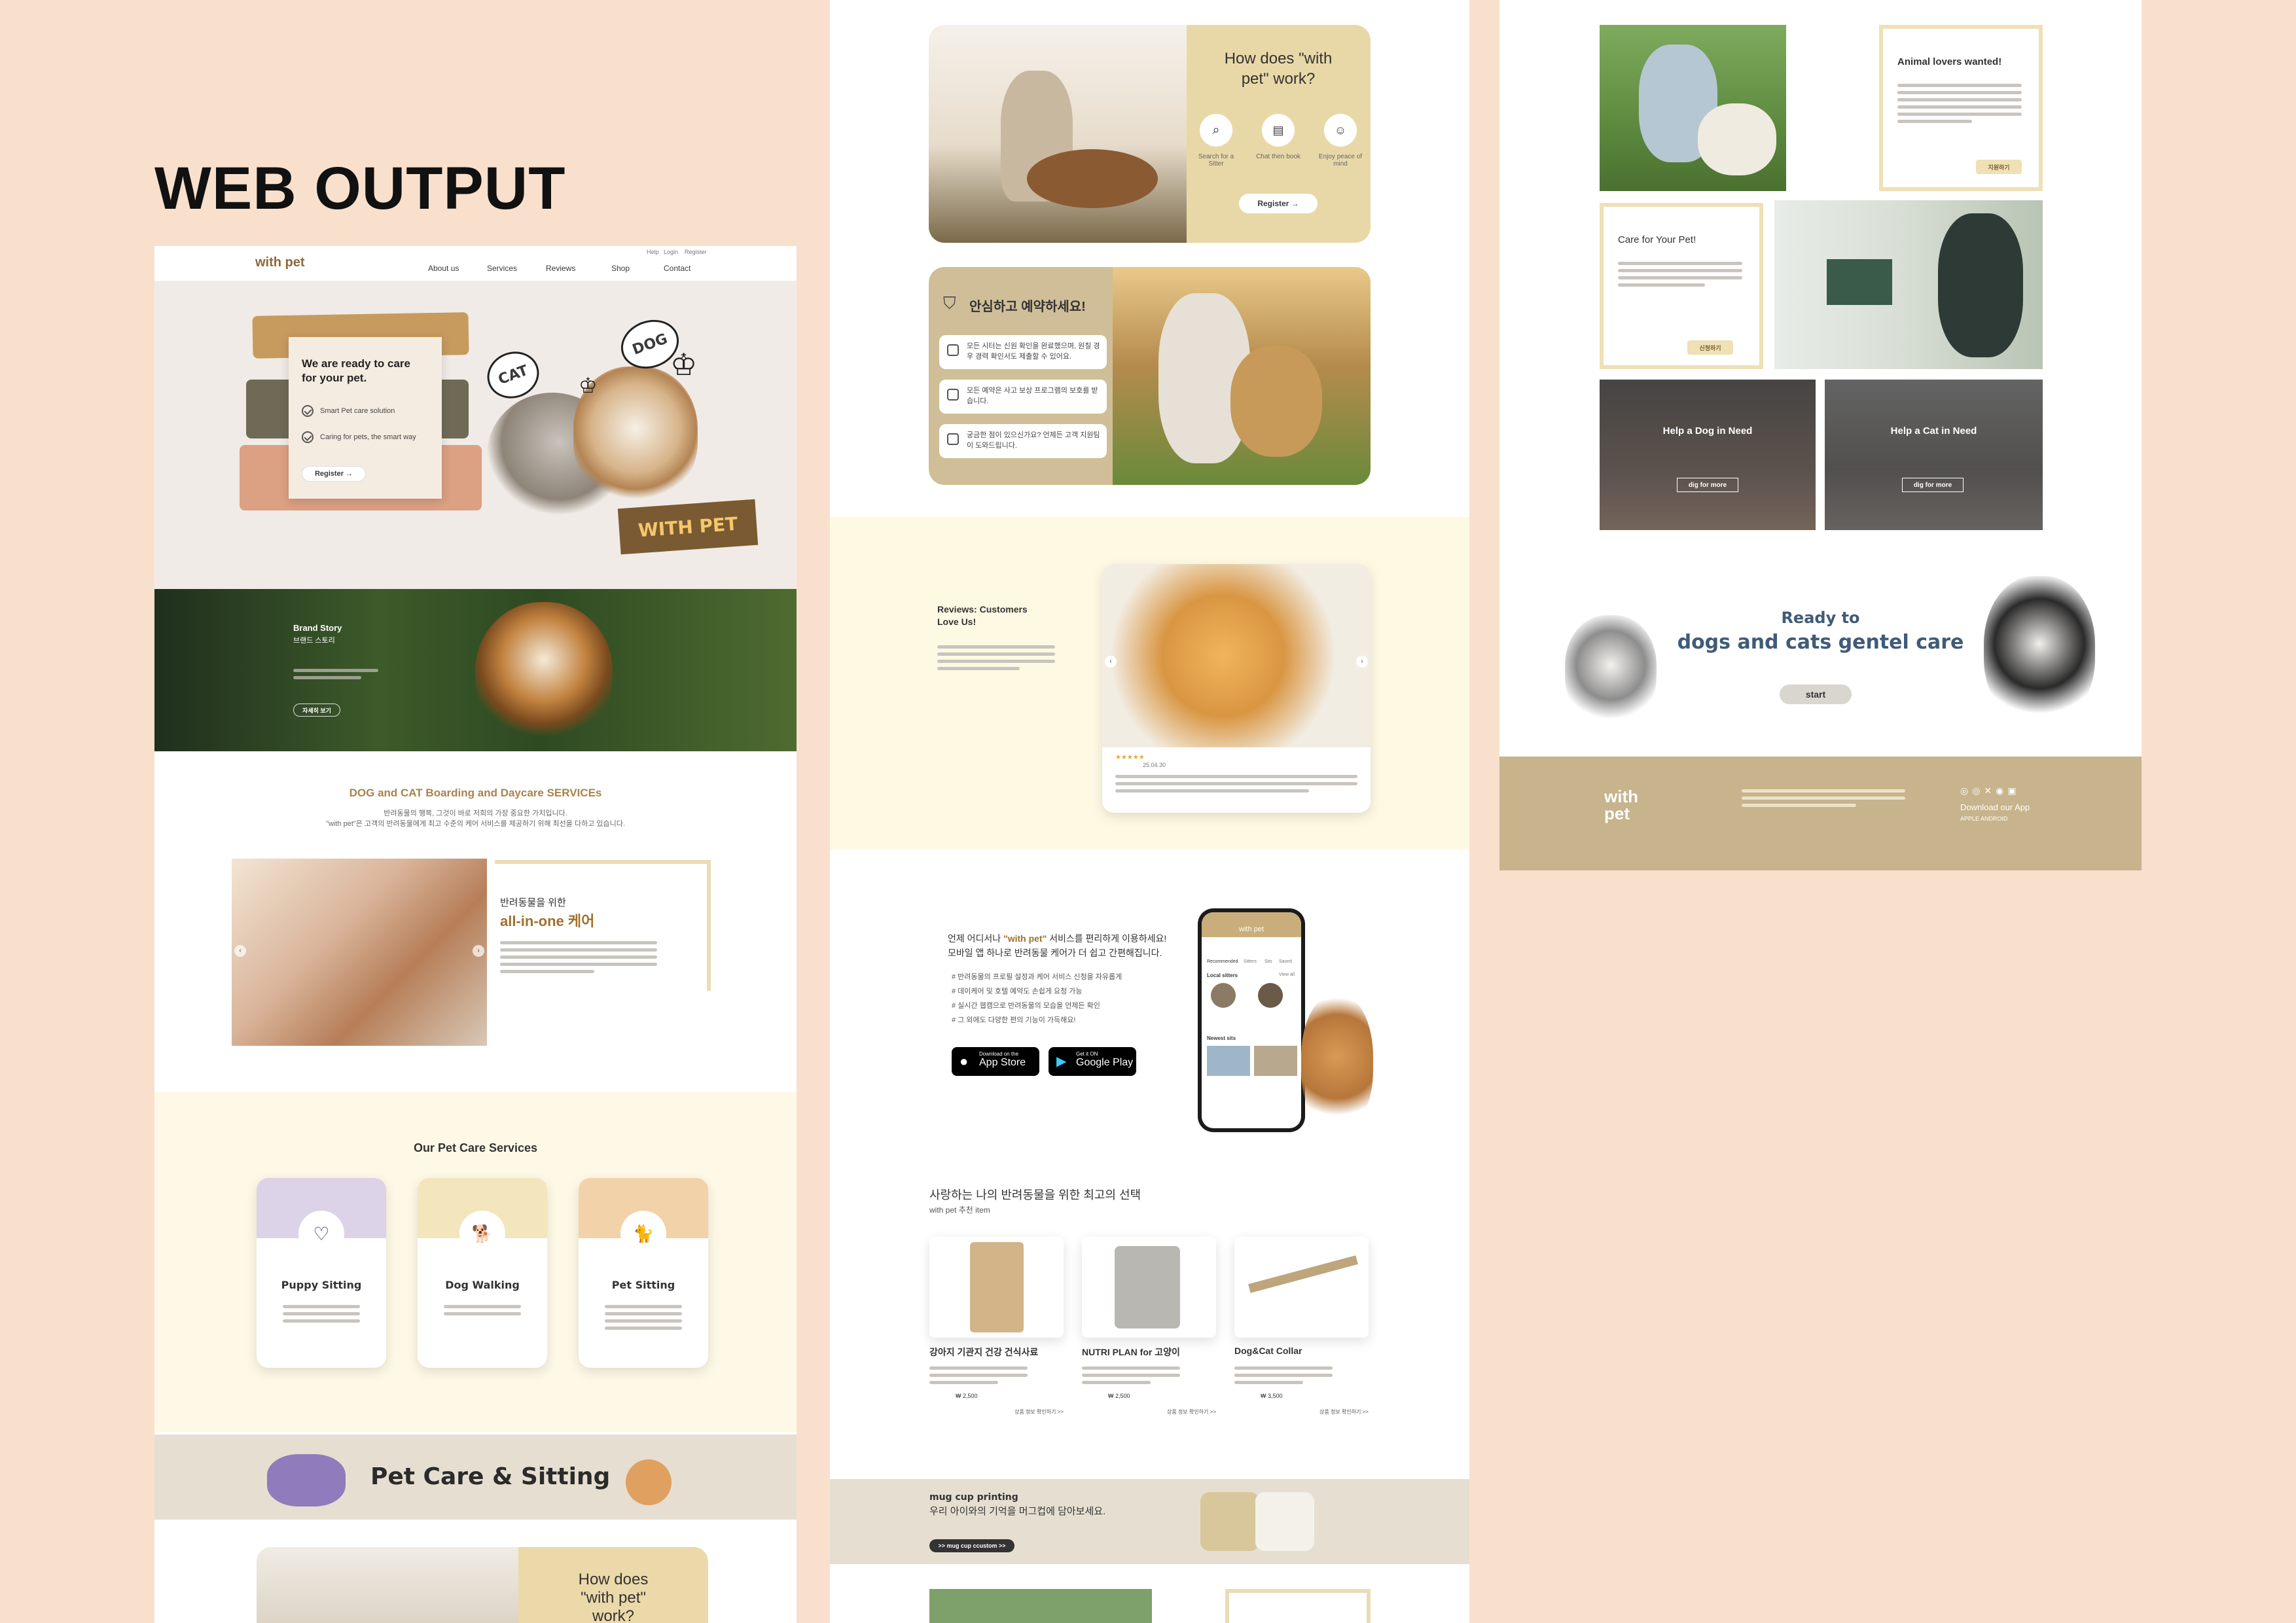 The image size is (2296, 1623). What do you see at coordinates (949, 303) in the screenshot?
I see `shield-icon: ⛉` at bounding box center [949, 303].